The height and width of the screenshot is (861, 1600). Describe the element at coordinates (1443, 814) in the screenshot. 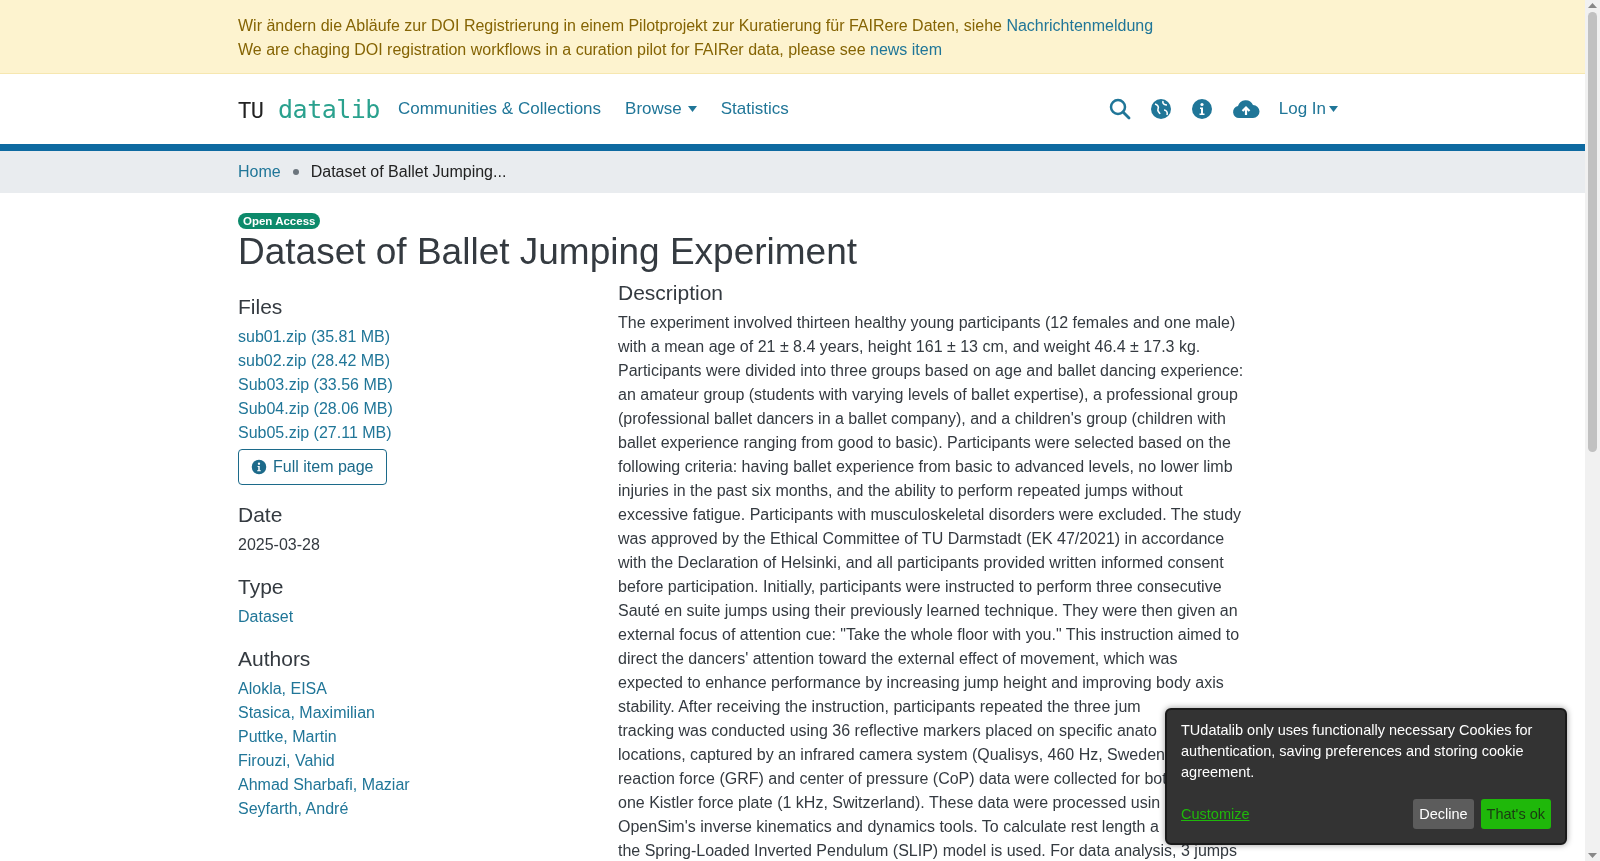

I see `decline-button: Decline` at that location.